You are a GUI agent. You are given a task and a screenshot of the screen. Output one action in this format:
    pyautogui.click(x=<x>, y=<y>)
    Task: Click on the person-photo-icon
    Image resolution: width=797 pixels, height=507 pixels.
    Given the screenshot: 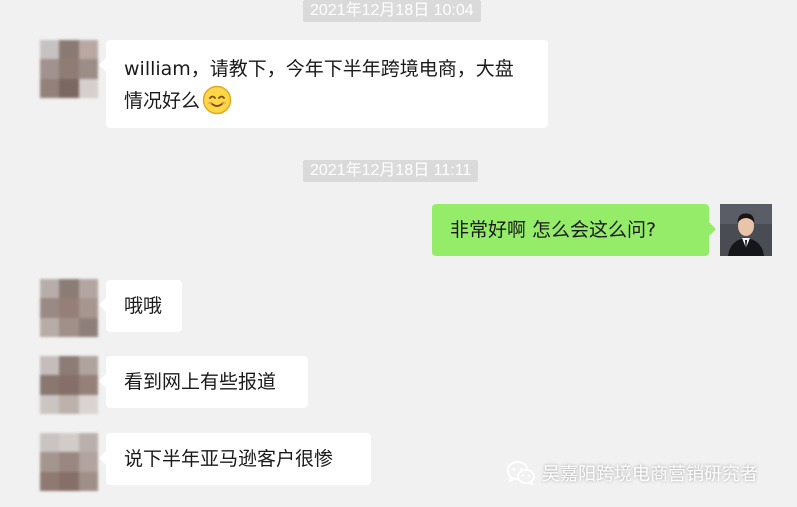 What is the action you would take?
    pyautogui.click(x=746, y=230)
    